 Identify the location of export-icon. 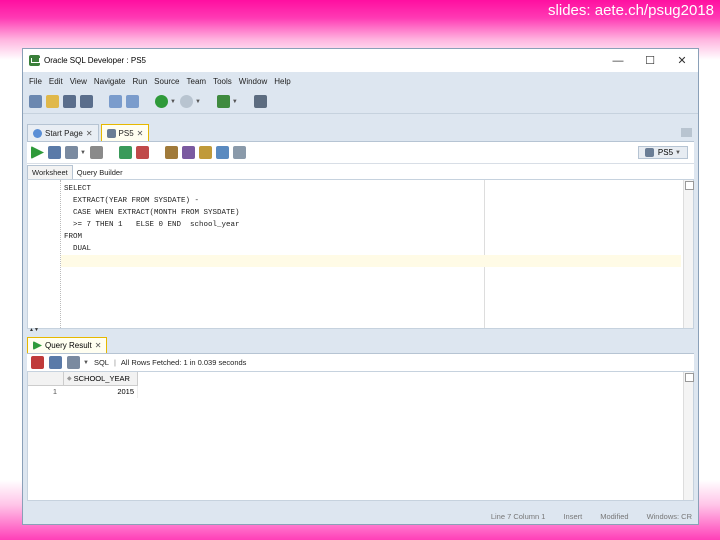
(73, 362).